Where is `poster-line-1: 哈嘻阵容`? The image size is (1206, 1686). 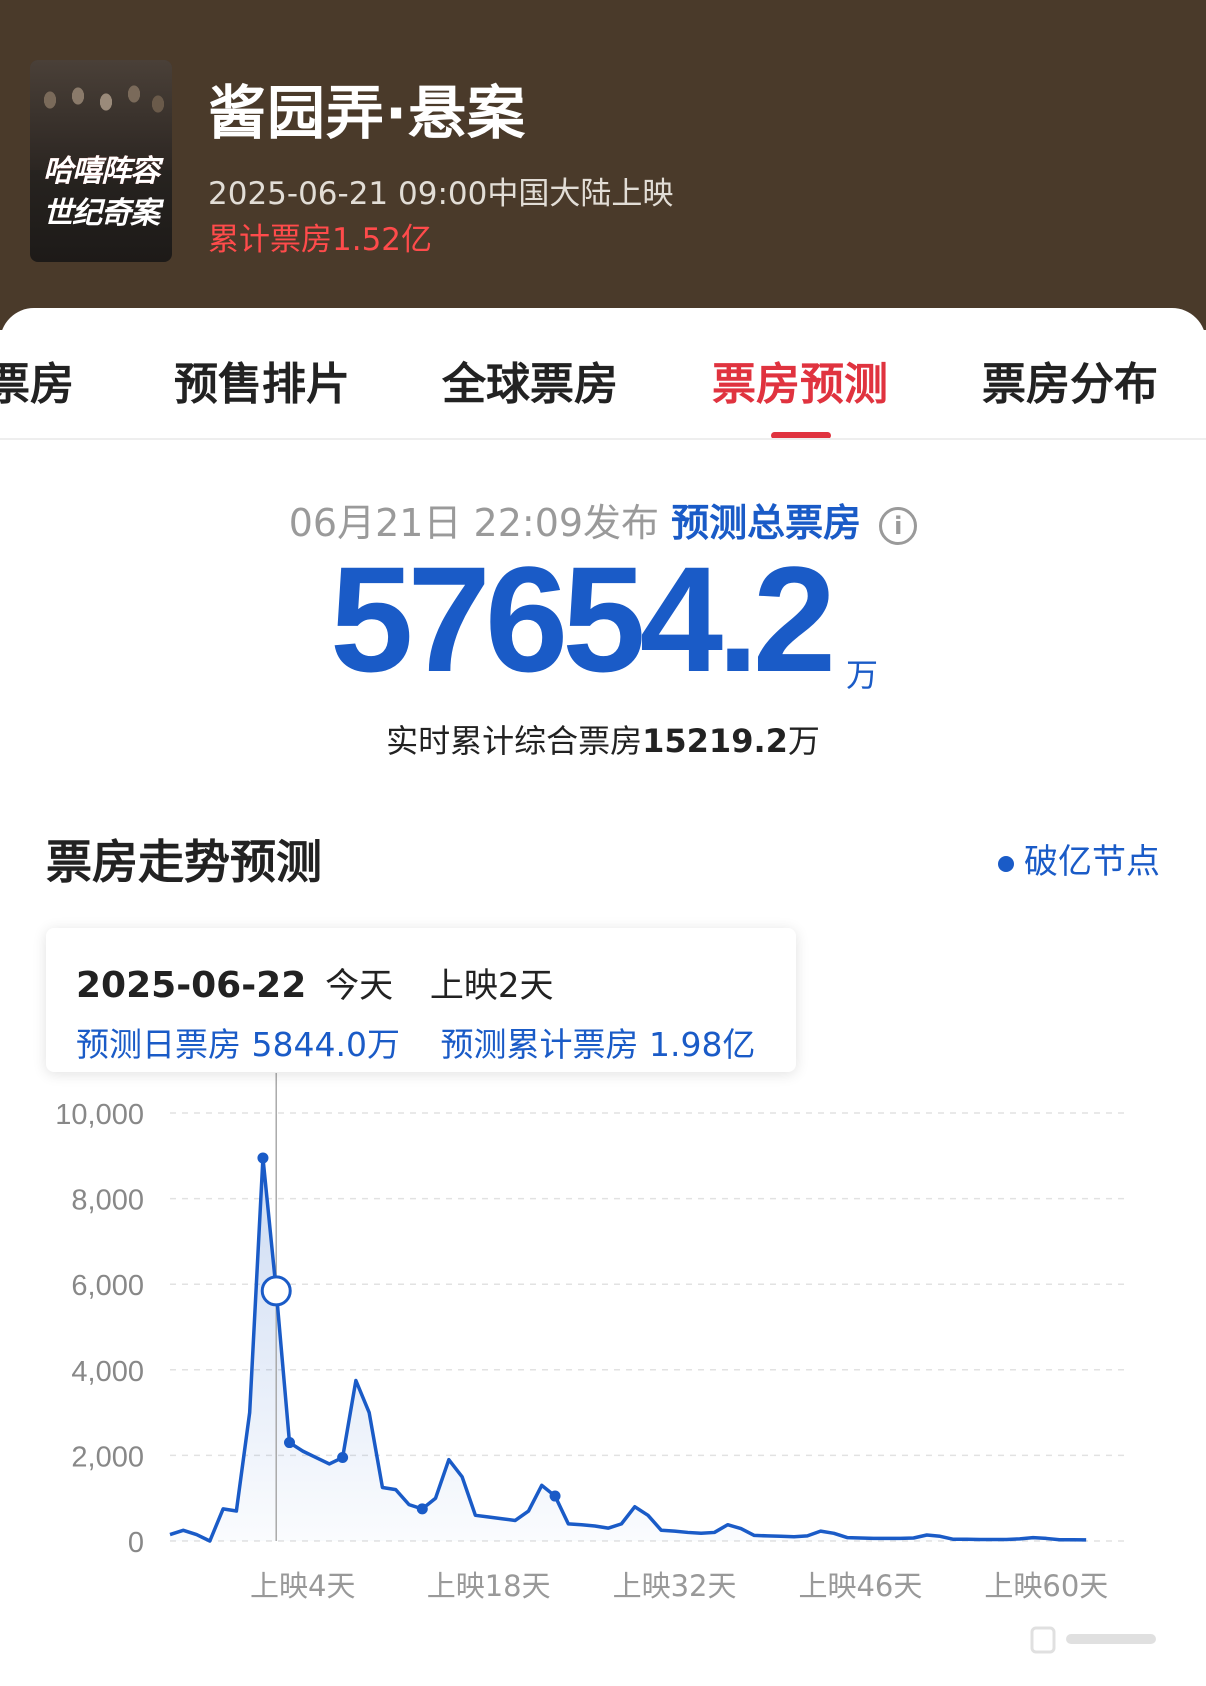
poster-line-1: 哈嘻阵容 is located at coordinates (101, 171).